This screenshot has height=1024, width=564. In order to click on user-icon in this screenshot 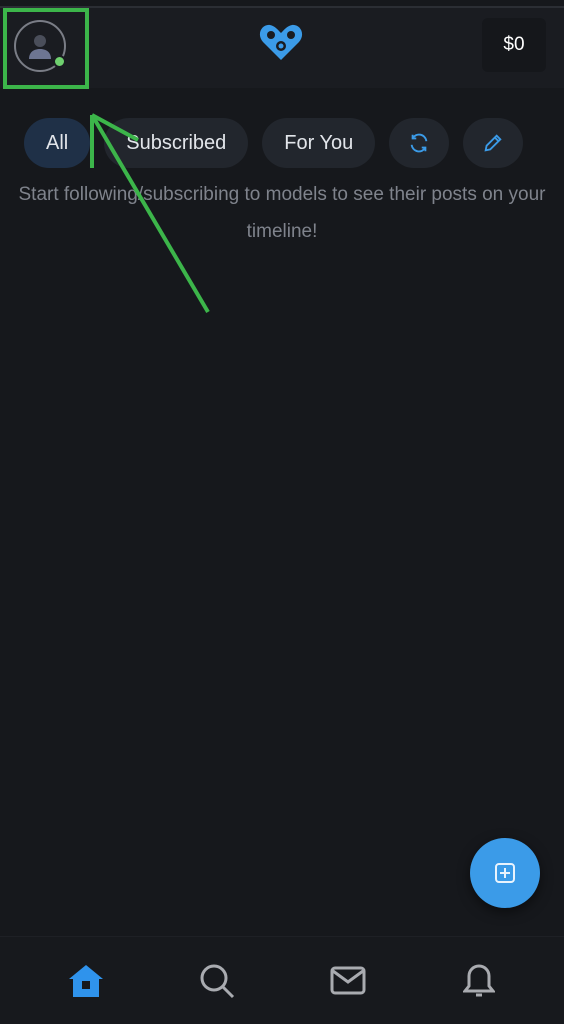, I will do `click(40, 47)`.